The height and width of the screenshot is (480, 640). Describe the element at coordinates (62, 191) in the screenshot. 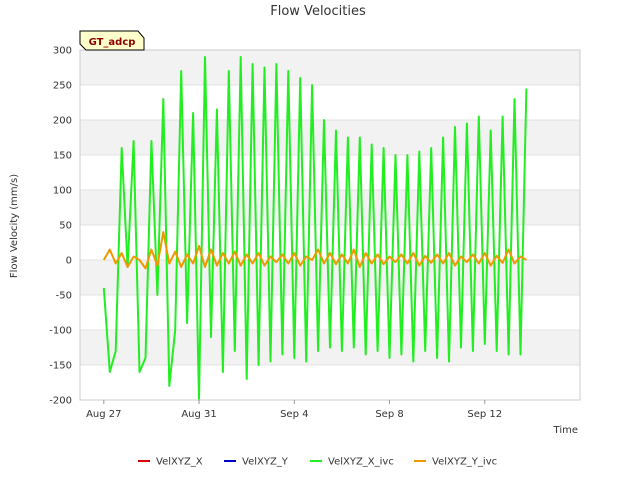

I see `y-tick-label: 100` at that location.